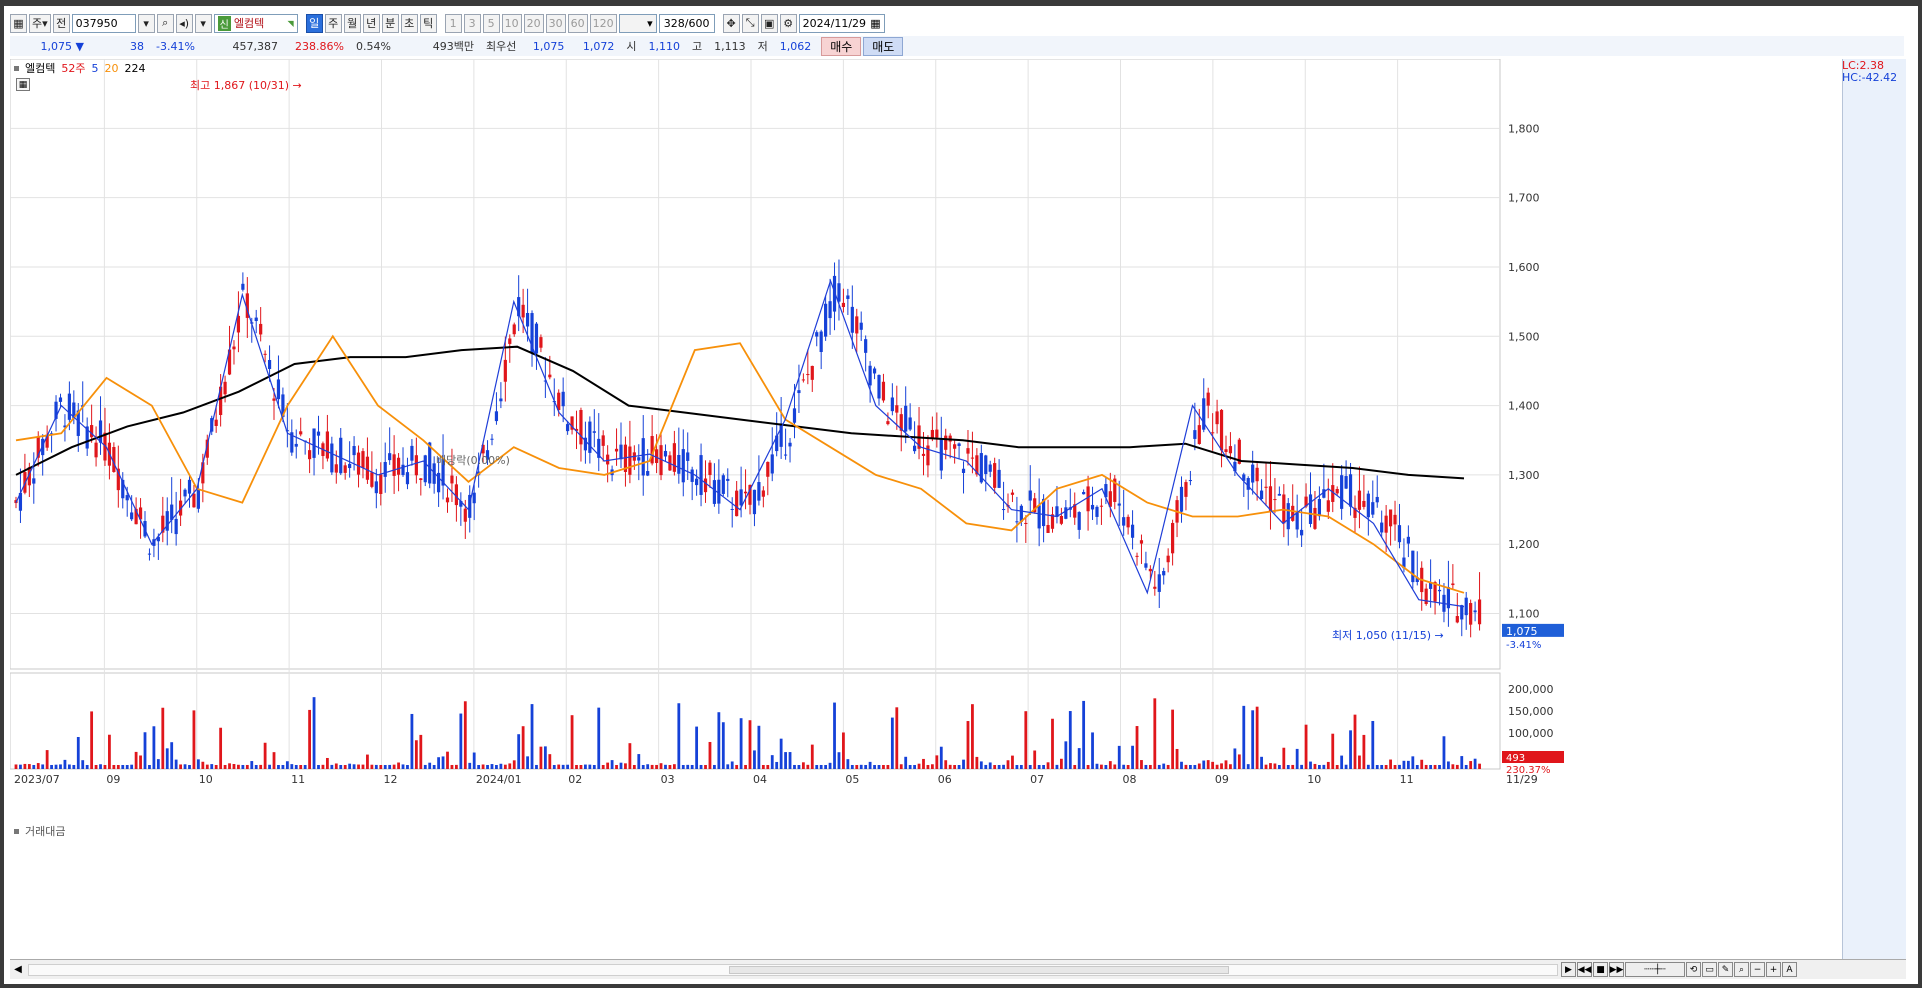 The width and height of the screenshot is (1922, 988). What do you see at coordinates (555, 23) in the screenshot?
I see `interval-button-30: 30` at bounding box center [555, 23].